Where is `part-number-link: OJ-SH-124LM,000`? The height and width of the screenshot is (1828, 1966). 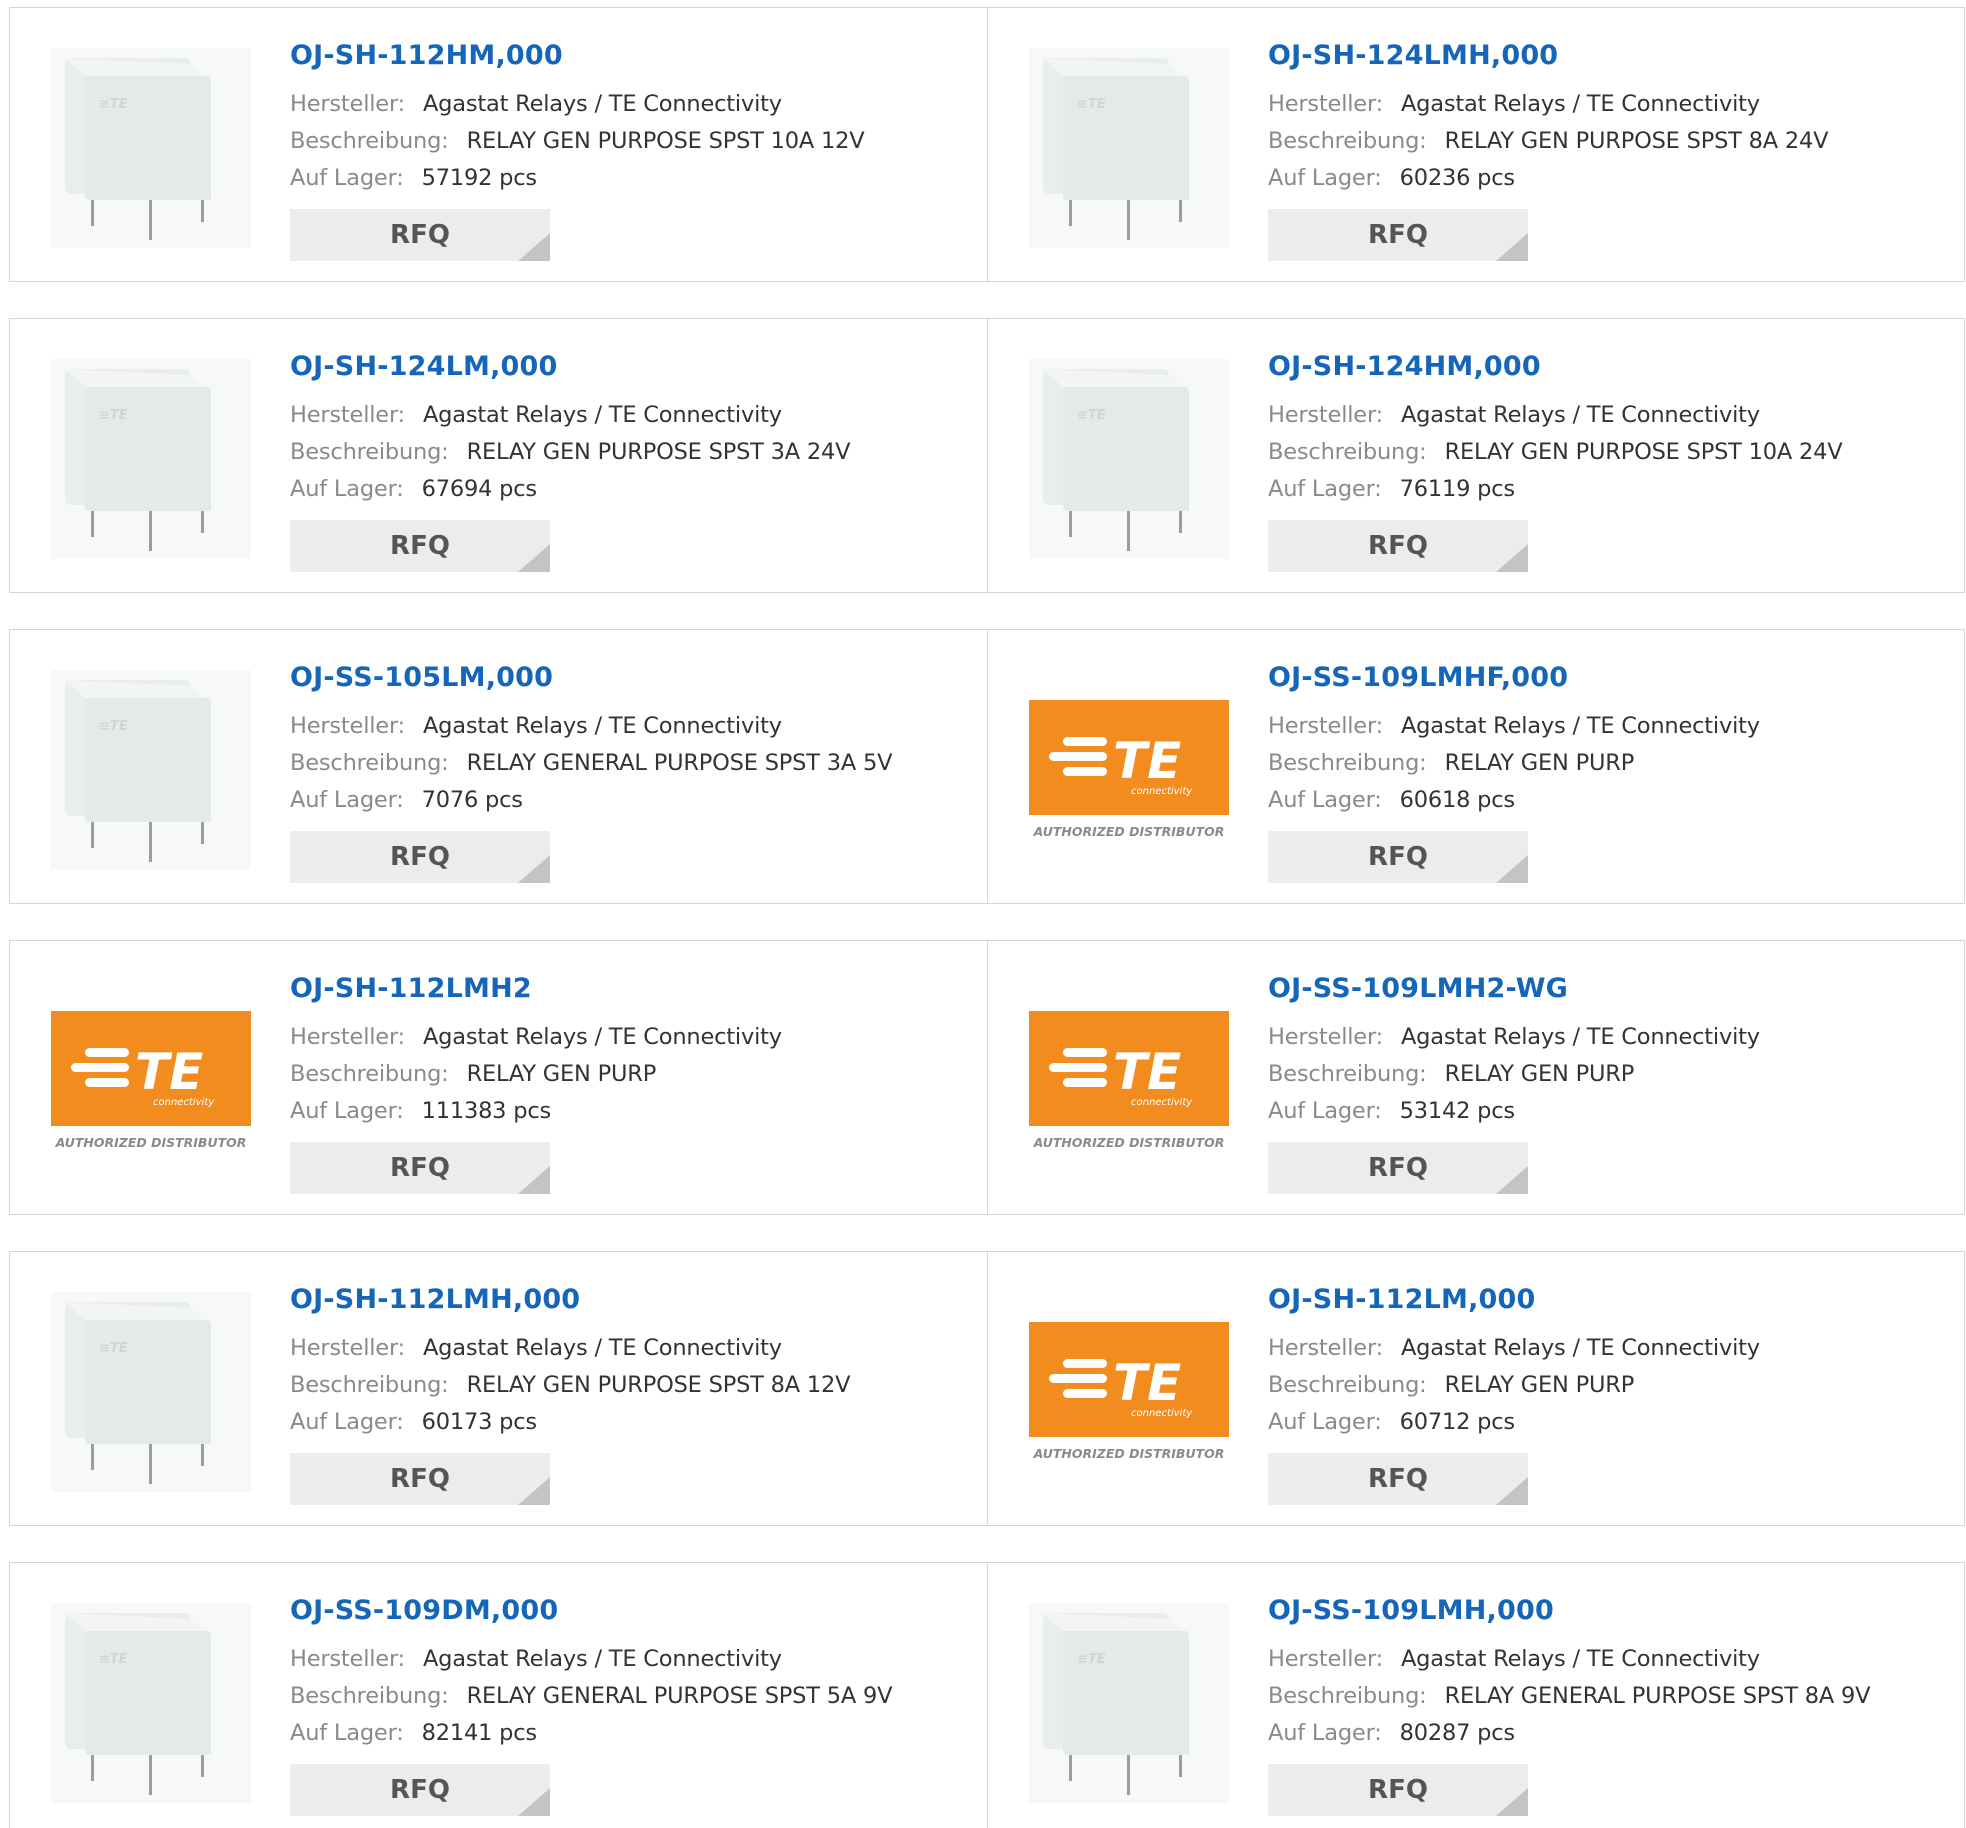 part-number-link: OJ-SH-124LM,000 is located at coordinates (424, 366).